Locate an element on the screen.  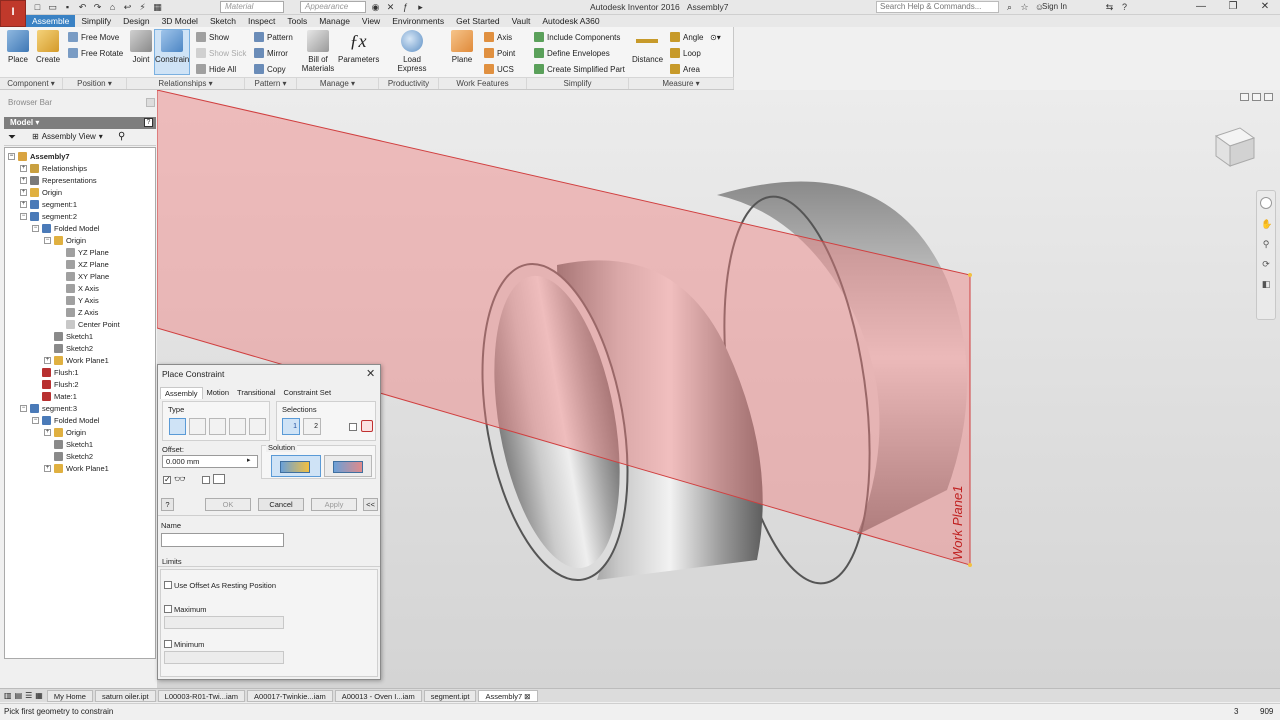
tab-manage: Manage is located at coordinates (334, 21).